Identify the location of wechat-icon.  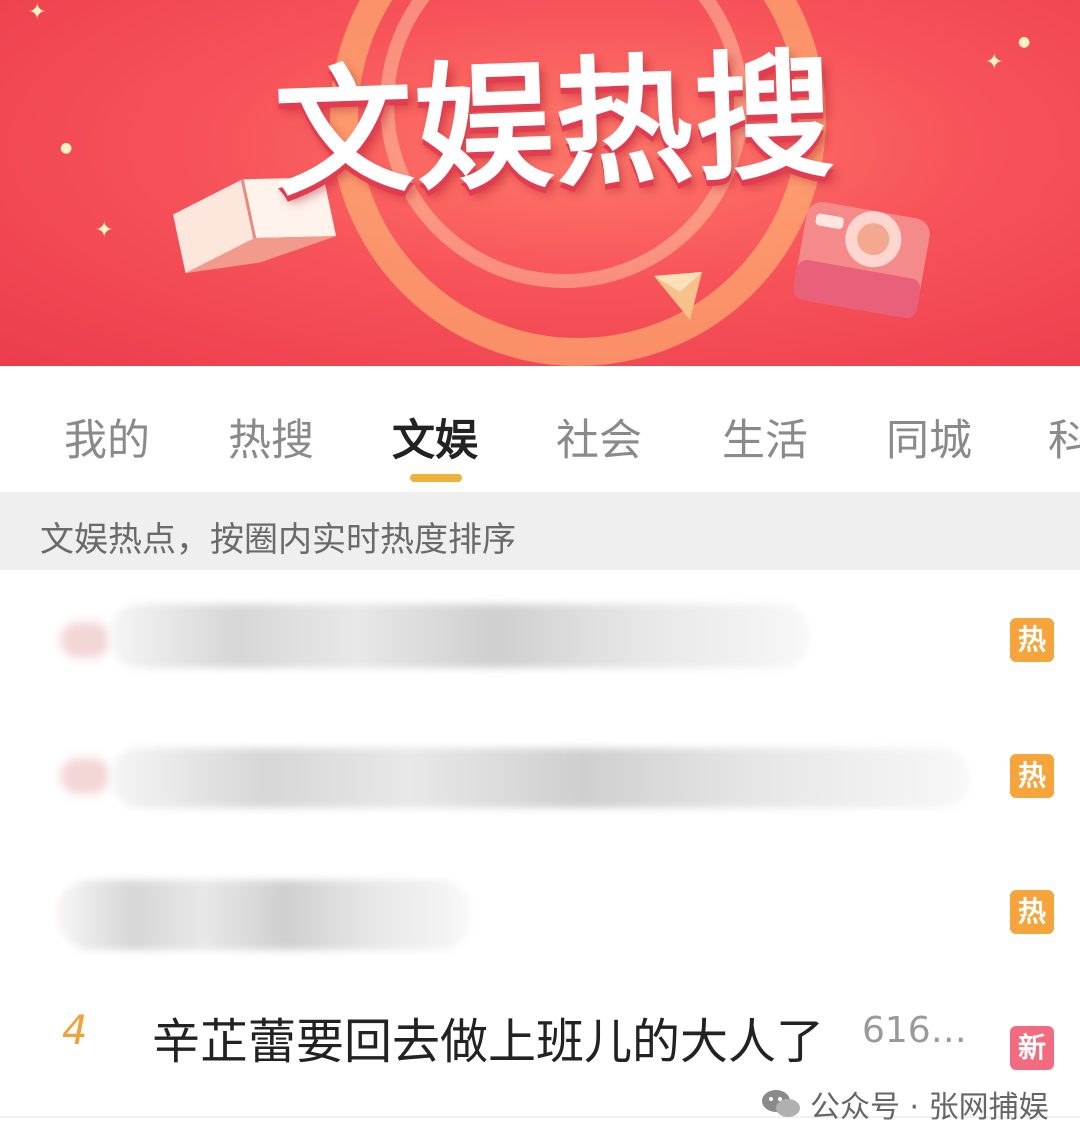
(781, 1103).